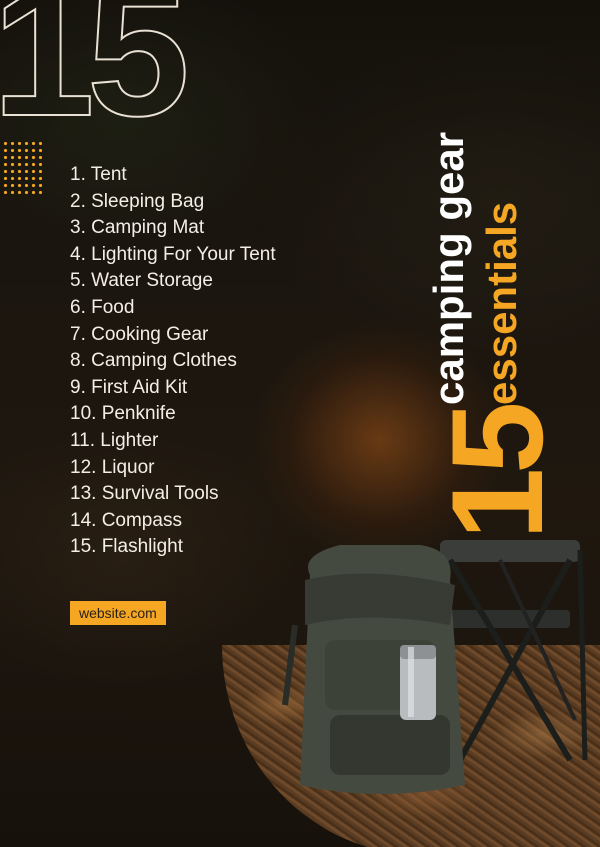  Describe the element at coordinates (153, 361) in the screenshot. I see `list-item: 8. Camping Clothes` at that location.